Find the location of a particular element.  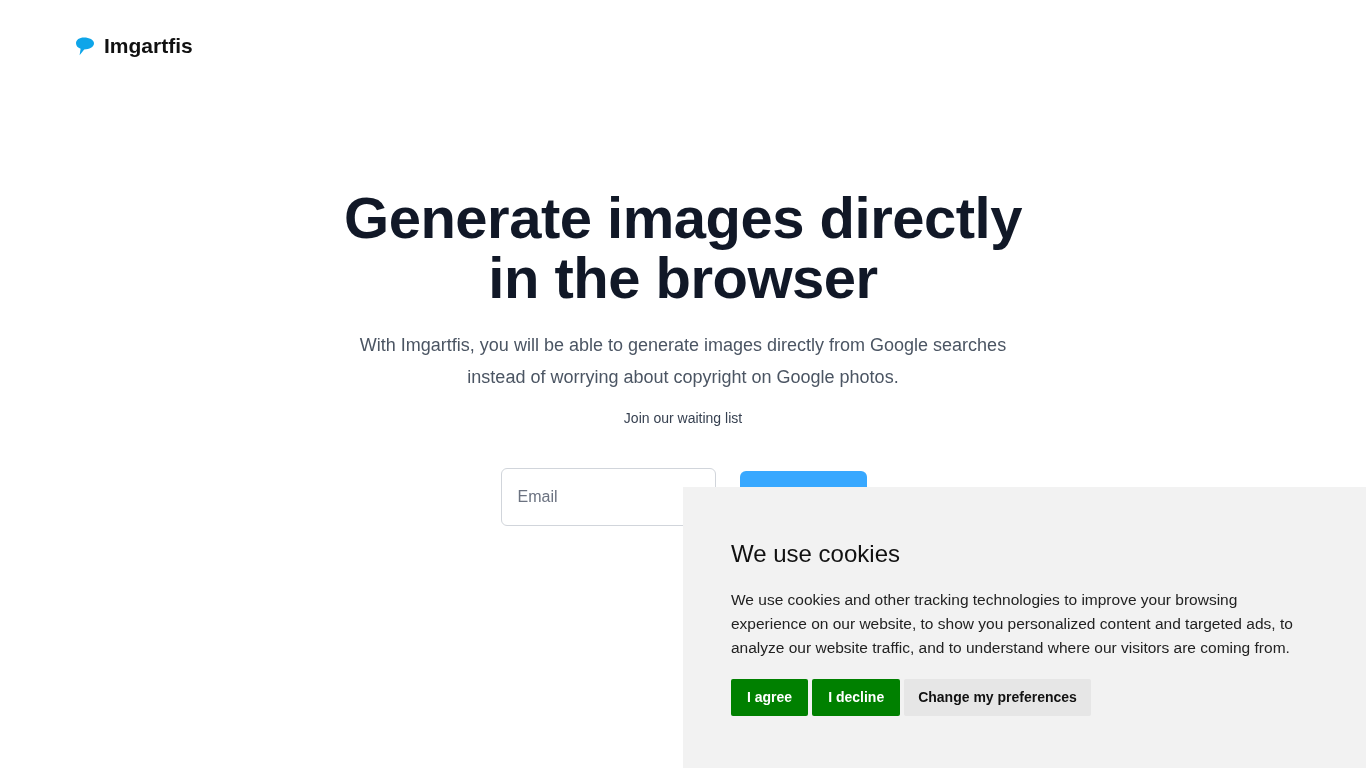

hero-description: With Imgartfis, you will be able to generate images directly from Google searches instead of worrying about copyright on Google photos. is located at coordinates (683, 361).